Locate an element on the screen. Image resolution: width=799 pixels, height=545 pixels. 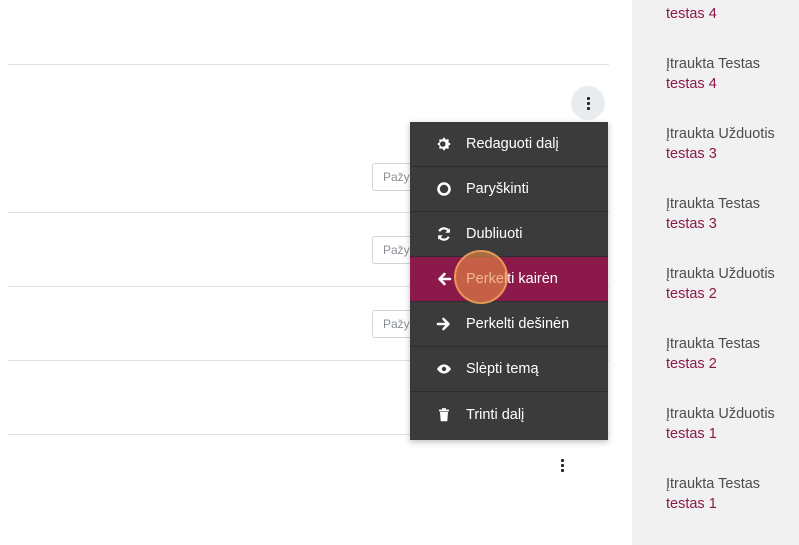
activity-item: Įtraukta Testas testas 2 is located at coordinates (713, 354).